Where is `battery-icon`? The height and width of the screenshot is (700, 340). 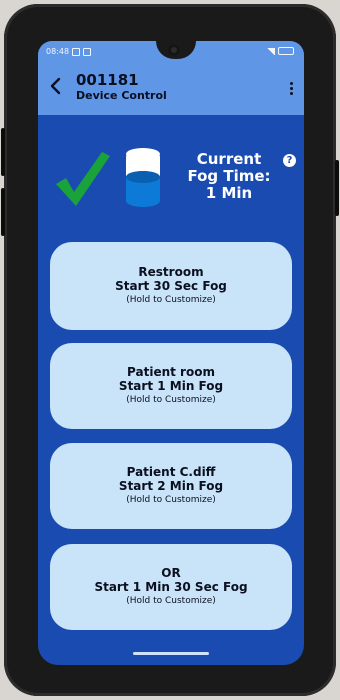 battery-icon is located at coordinates (286, 51).